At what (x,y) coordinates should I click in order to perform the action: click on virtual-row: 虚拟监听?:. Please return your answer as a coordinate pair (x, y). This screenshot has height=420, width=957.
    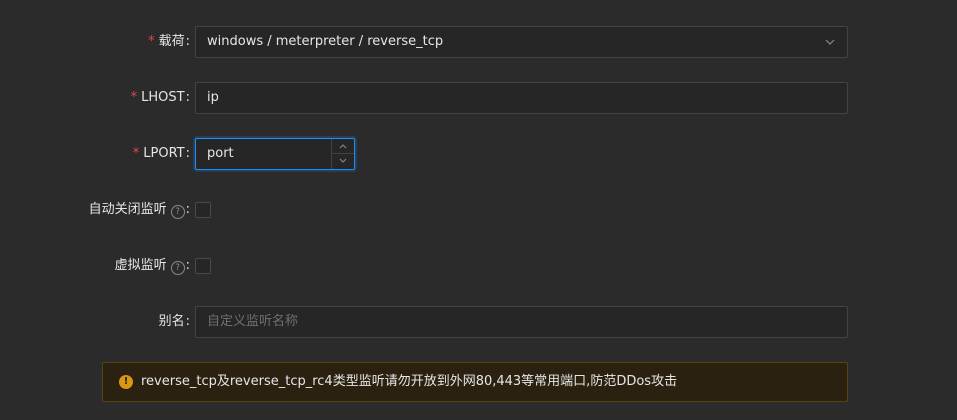
    Looking at the image, I should click on (478, 266).